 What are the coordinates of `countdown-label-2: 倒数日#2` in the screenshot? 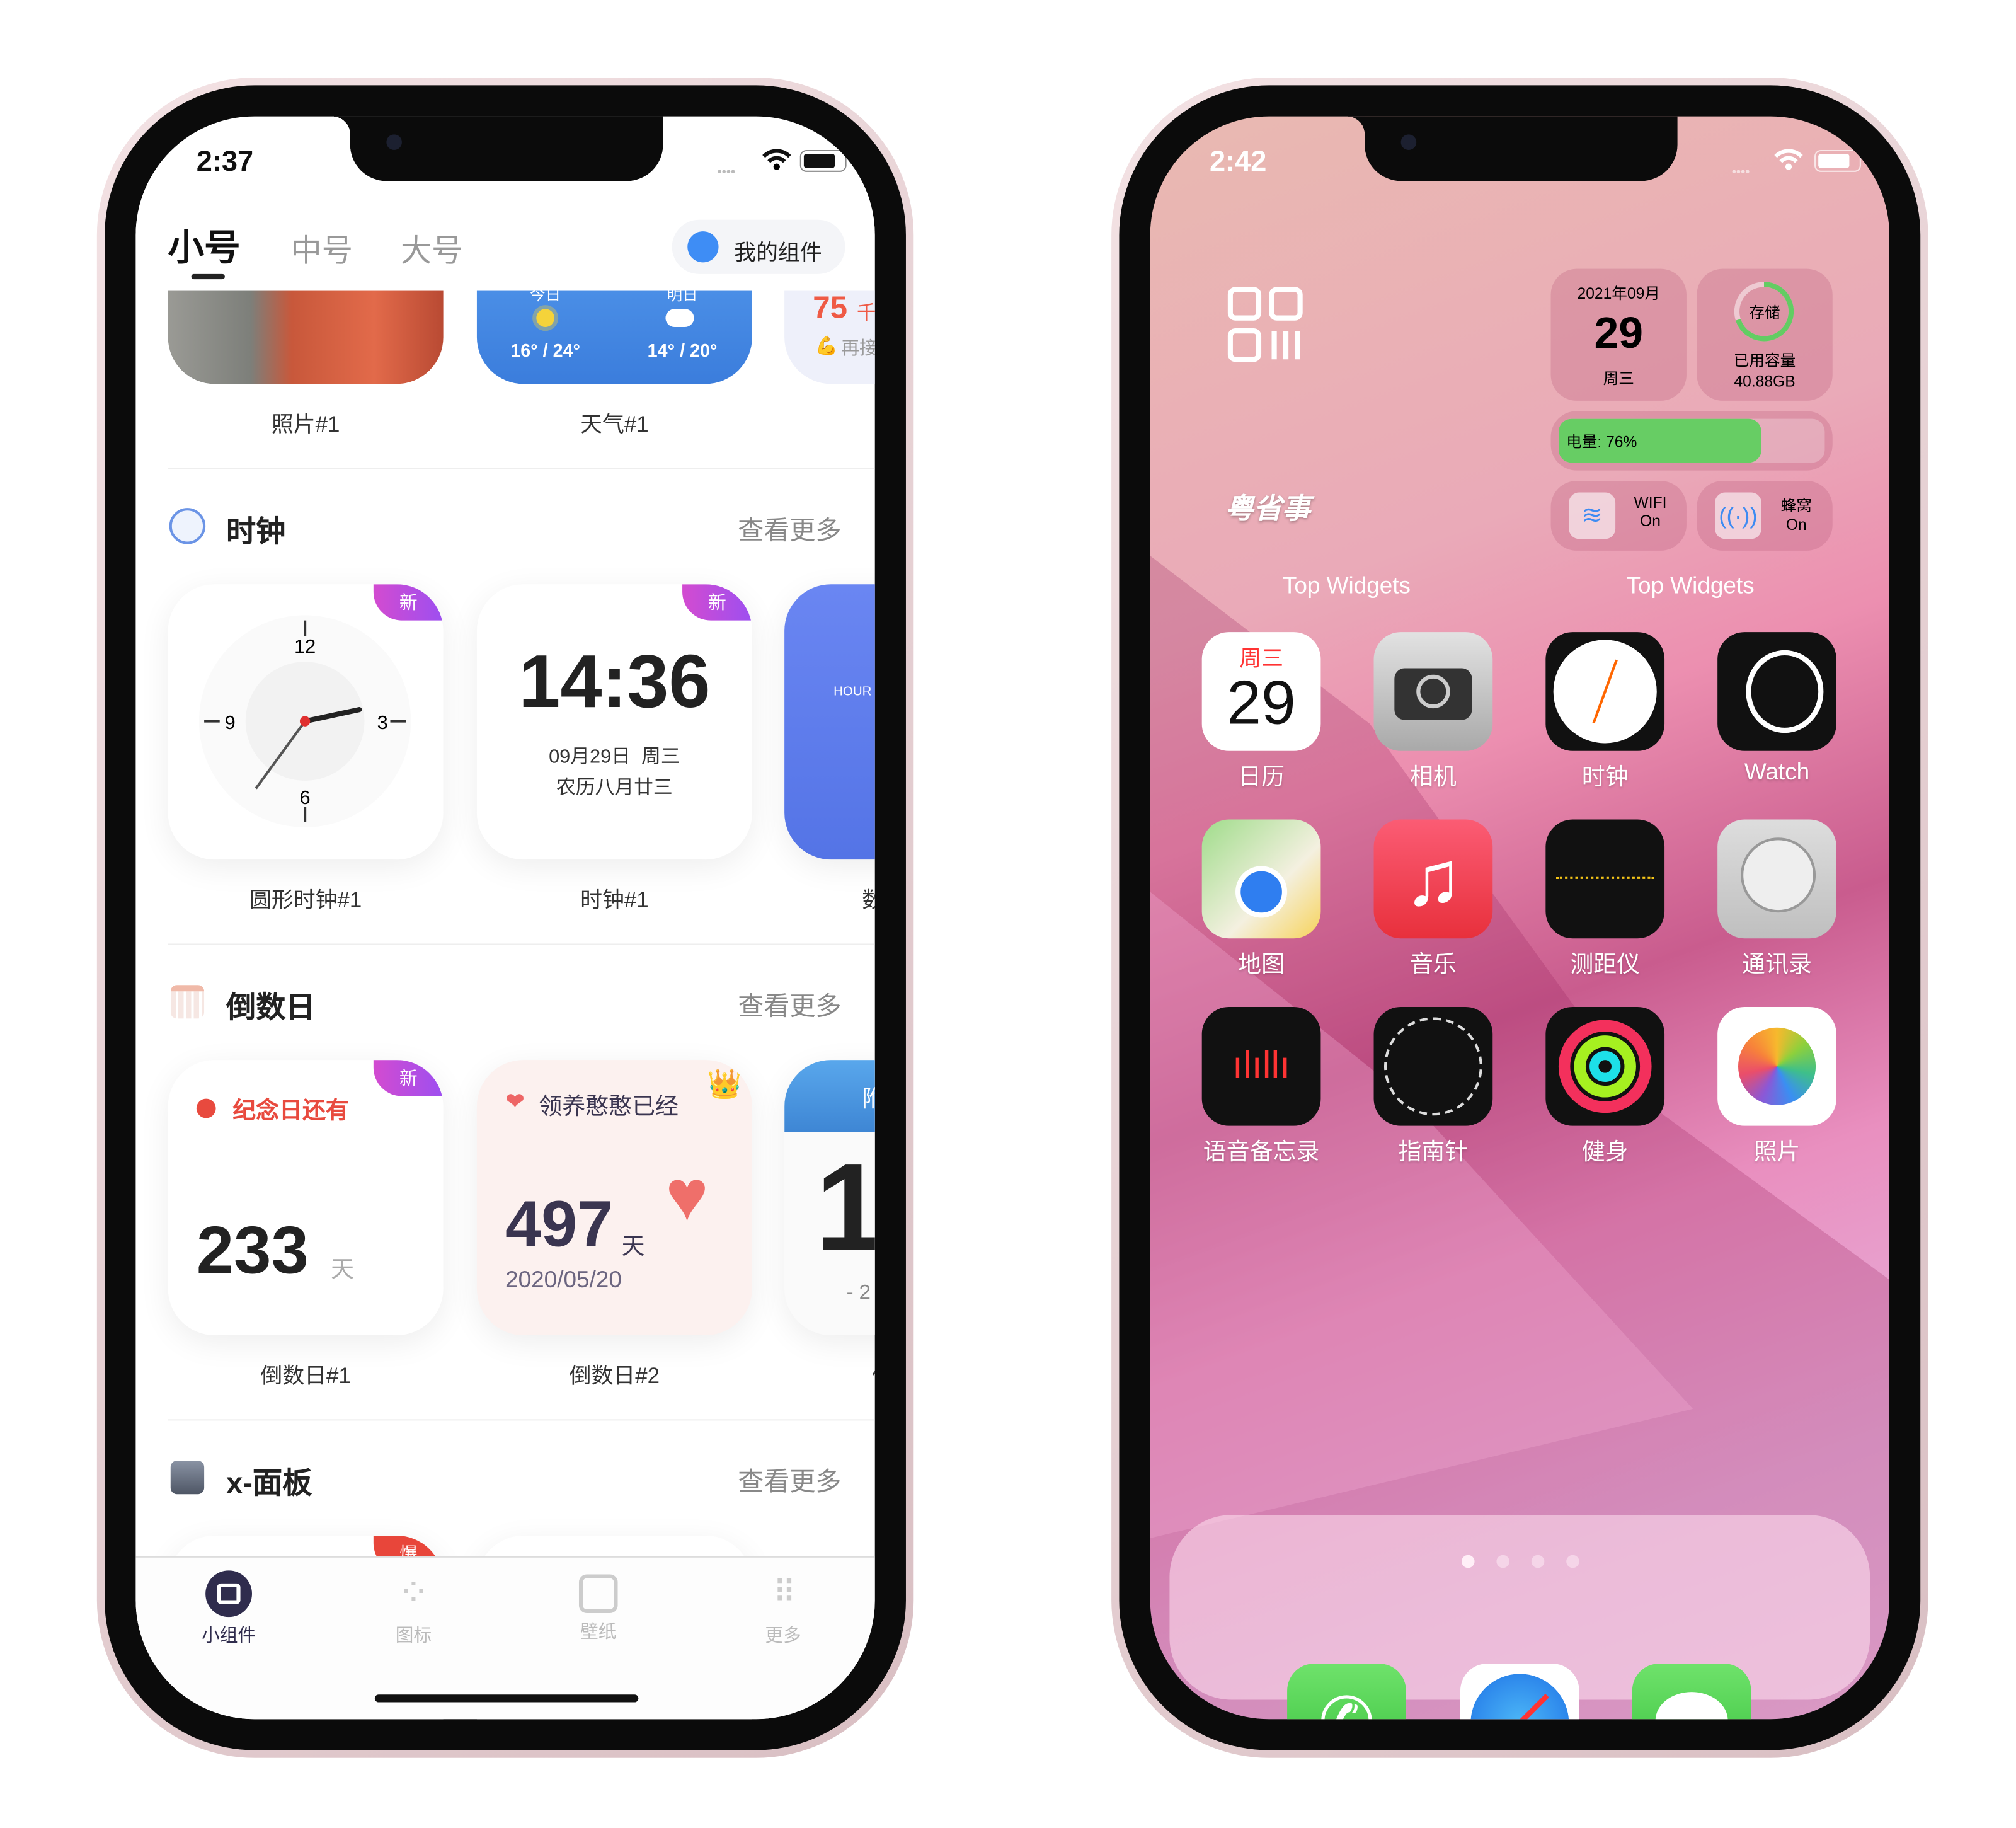 It's located at (614, 1376).